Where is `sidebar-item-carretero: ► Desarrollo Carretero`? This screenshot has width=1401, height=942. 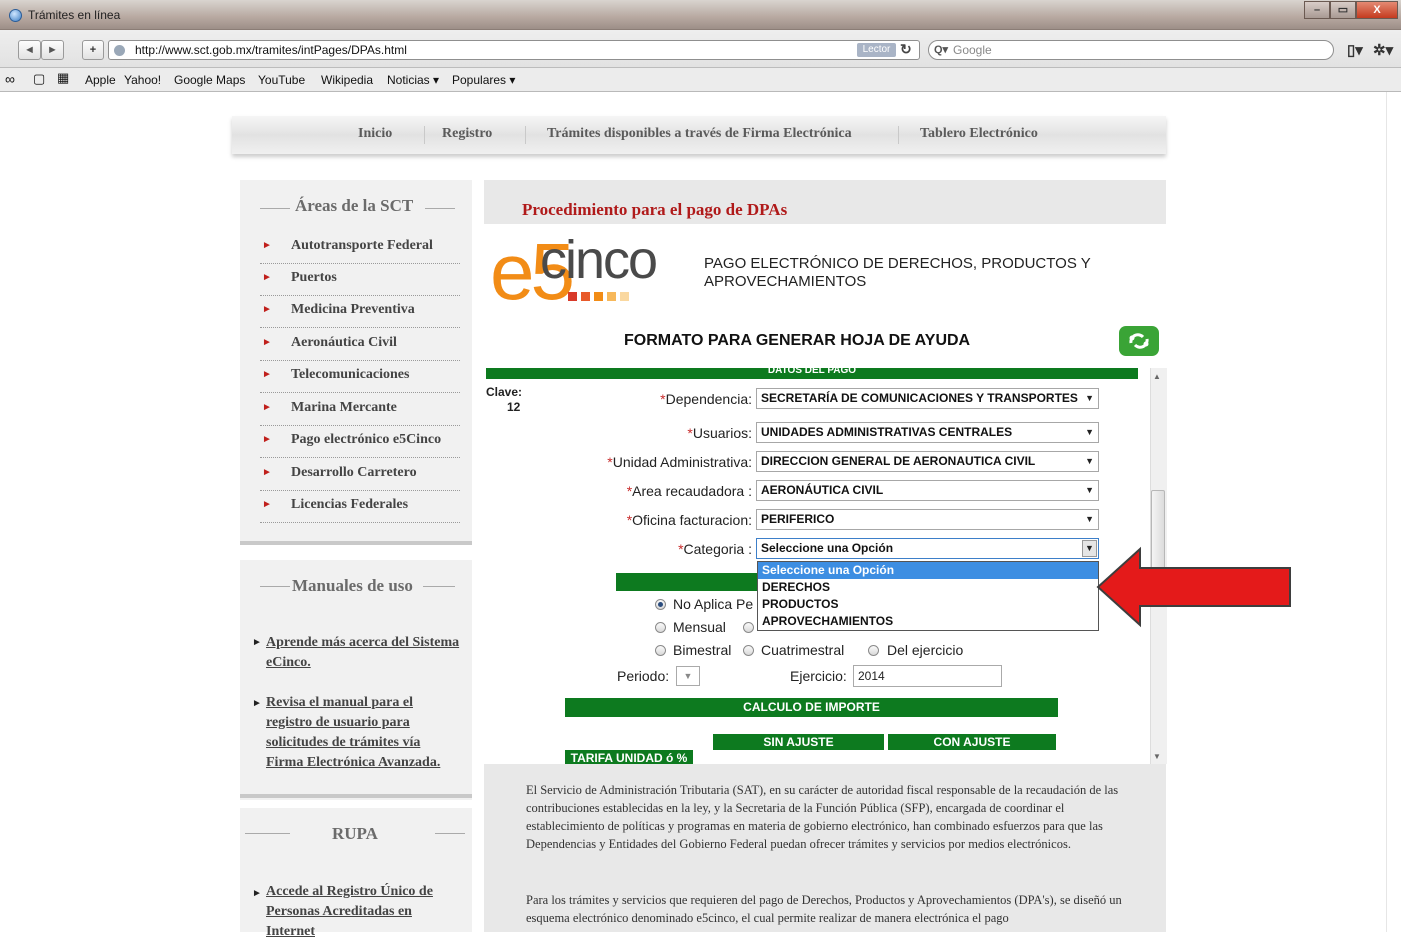
sidebar-item-carretero: ► Desarrollo Carretero is located at coordinates (360, 475).